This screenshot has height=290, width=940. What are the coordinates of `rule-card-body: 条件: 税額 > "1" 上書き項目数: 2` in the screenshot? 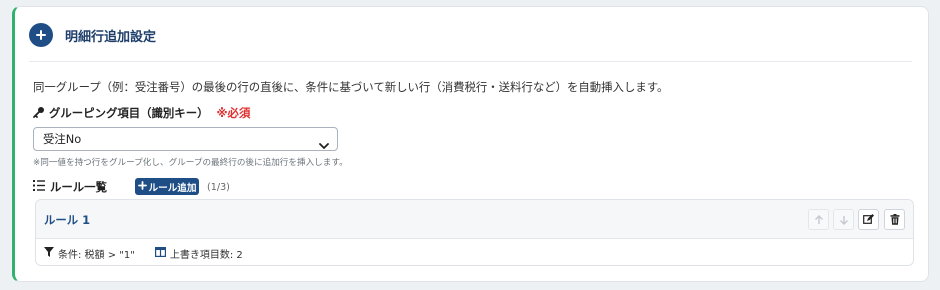 It's located at (143, 253).